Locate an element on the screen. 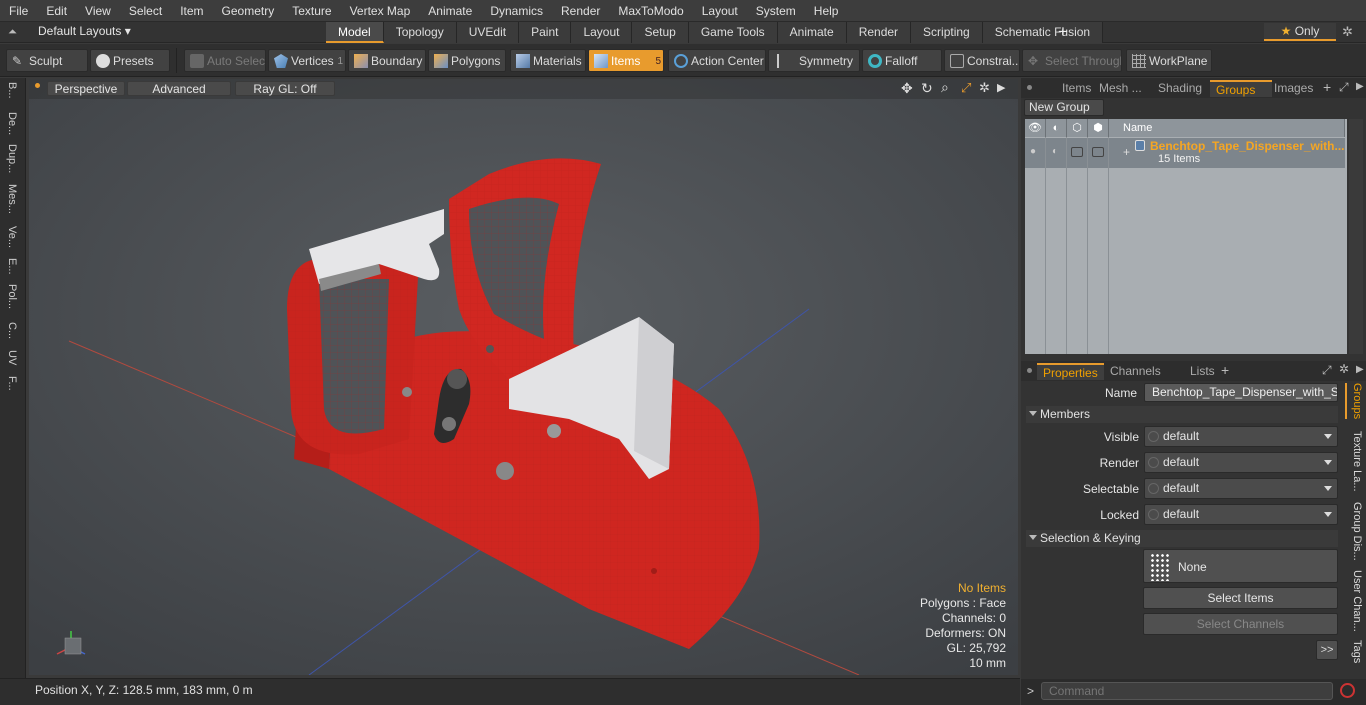  zoom-view-icon: ⌕ is located at coordinates (945, 87).